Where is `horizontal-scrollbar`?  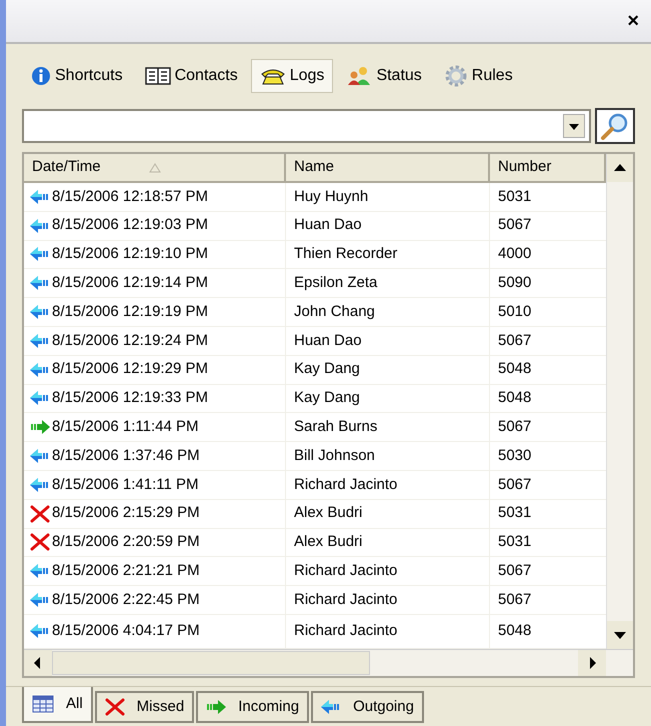 horizontal-scrollbar is located at coordinates (315, 663).